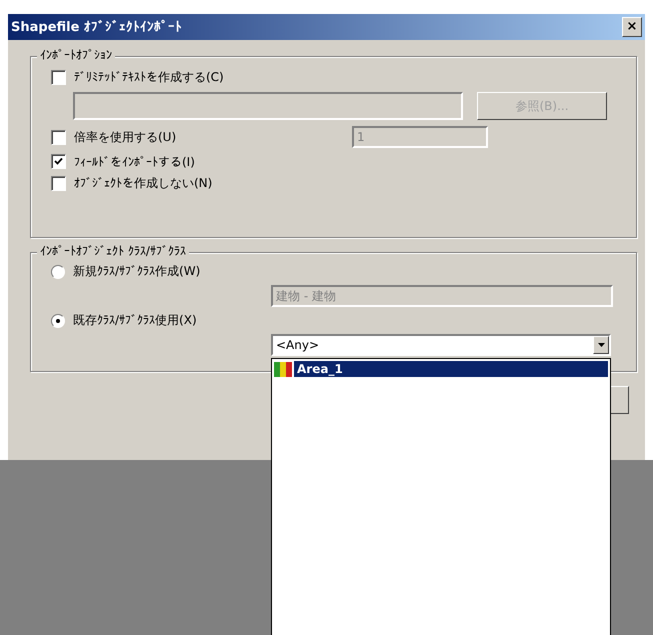  I want to click on dropdown-arrow-icon, so click(601, 345).